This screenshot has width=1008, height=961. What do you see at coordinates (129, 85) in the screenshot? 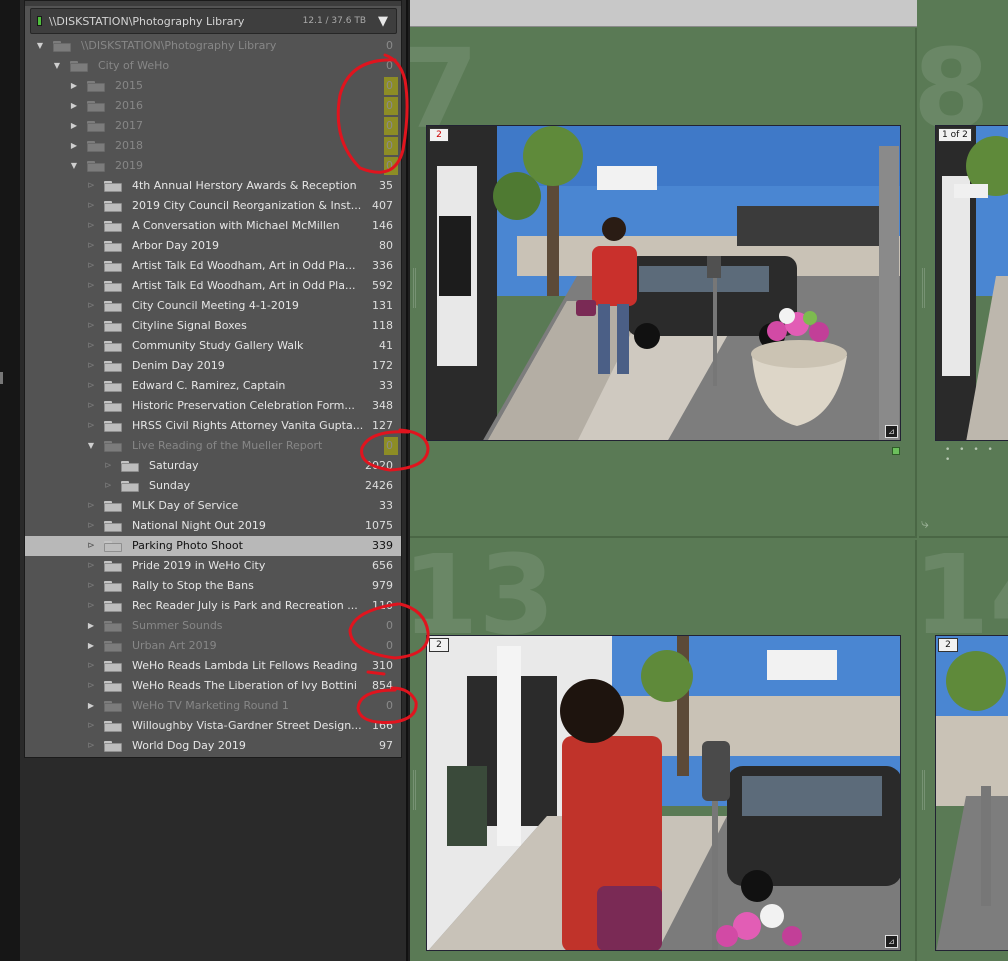
I see `folder-name: 2015` at bounding box center [129, 85].